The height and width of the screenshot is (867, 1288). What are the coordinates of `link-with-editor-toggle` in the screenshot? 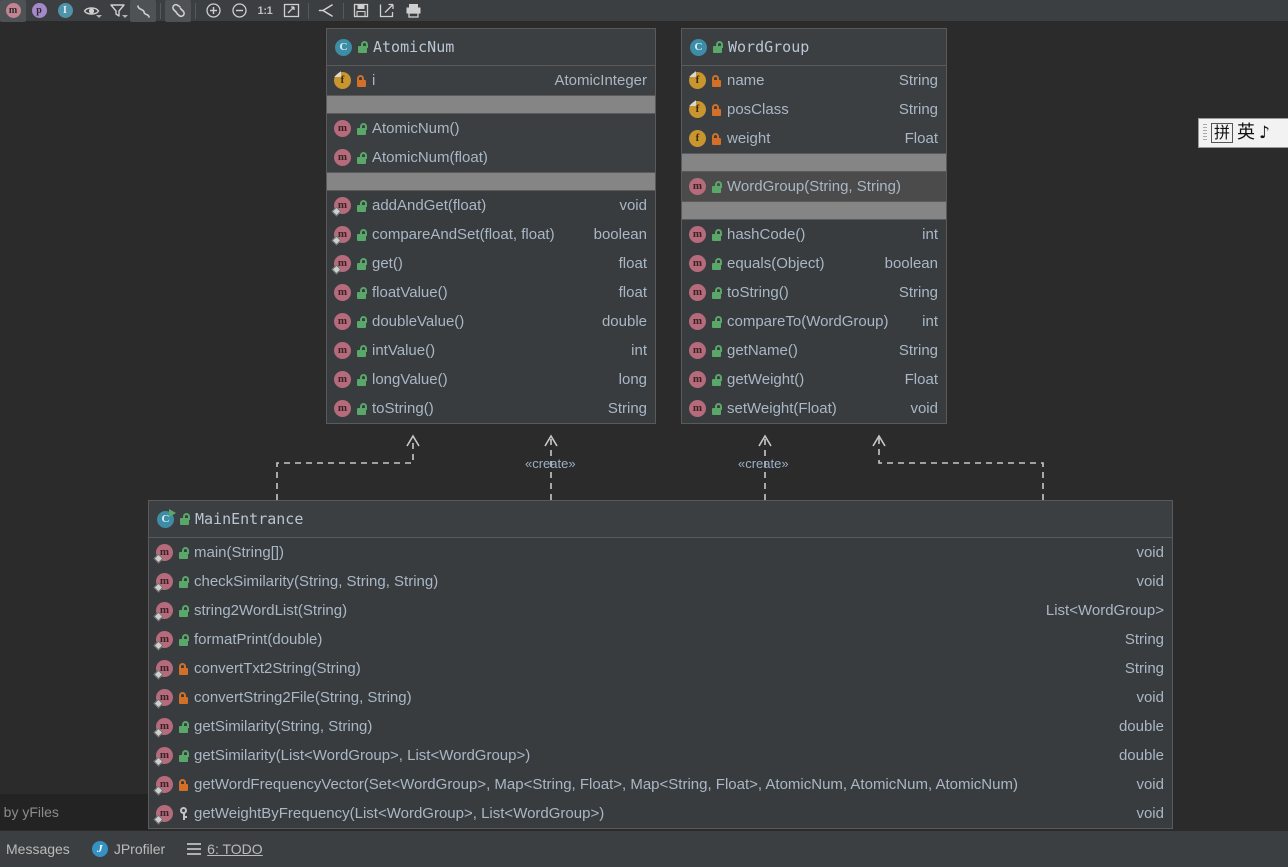 It's located at (178, 11).